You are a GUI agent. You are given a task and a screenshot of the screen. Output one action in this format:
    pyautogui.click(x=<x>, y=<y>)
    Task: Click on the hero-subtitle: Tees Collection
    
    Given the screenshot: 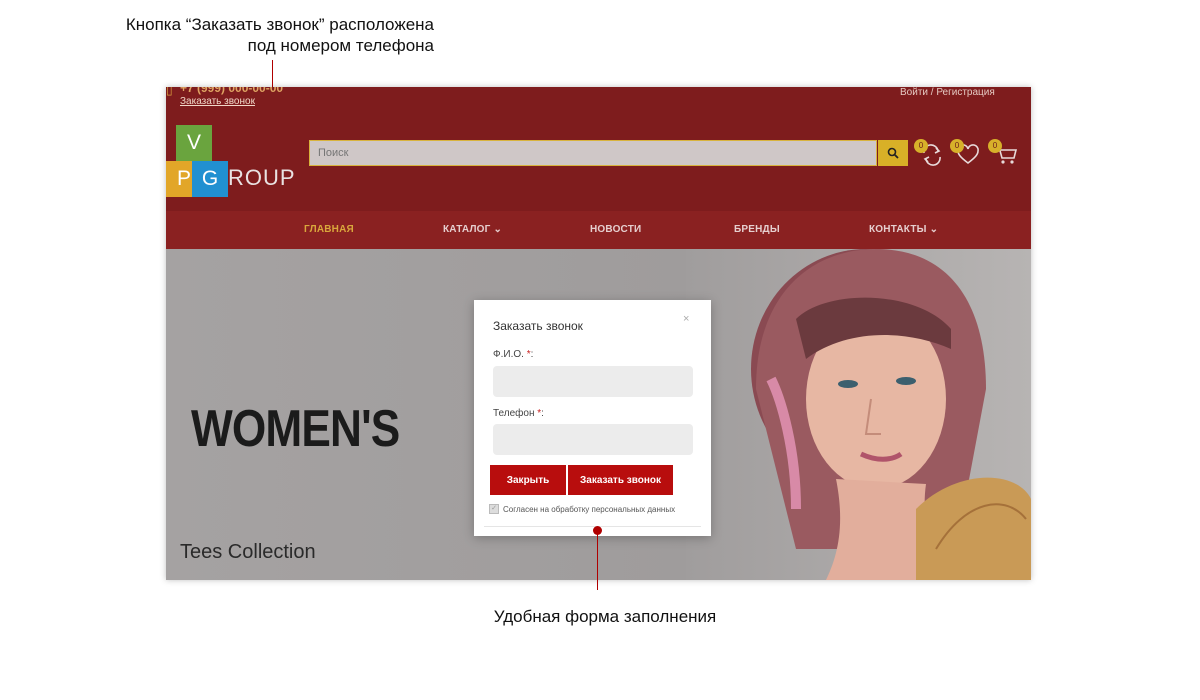 What is the action you would take?
    pyautogui.click(x=248, y=552)
    